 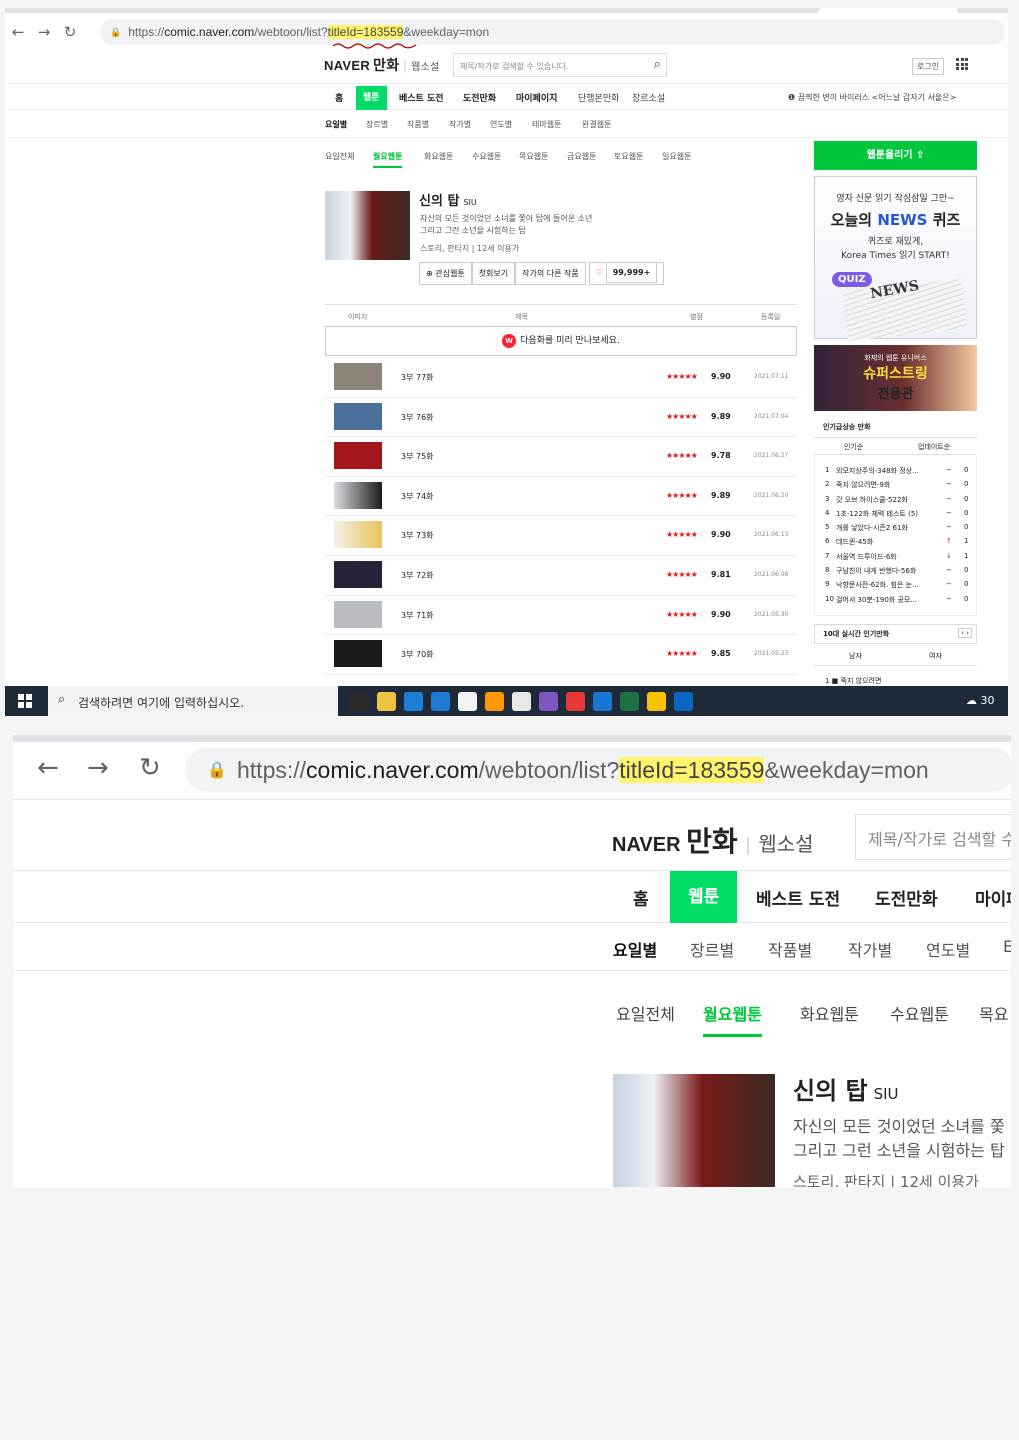 What do you see at coordinates (98, 768) in the screenshot?
I see `forward-arrow-icon: →` at bounding box center [98, 768].